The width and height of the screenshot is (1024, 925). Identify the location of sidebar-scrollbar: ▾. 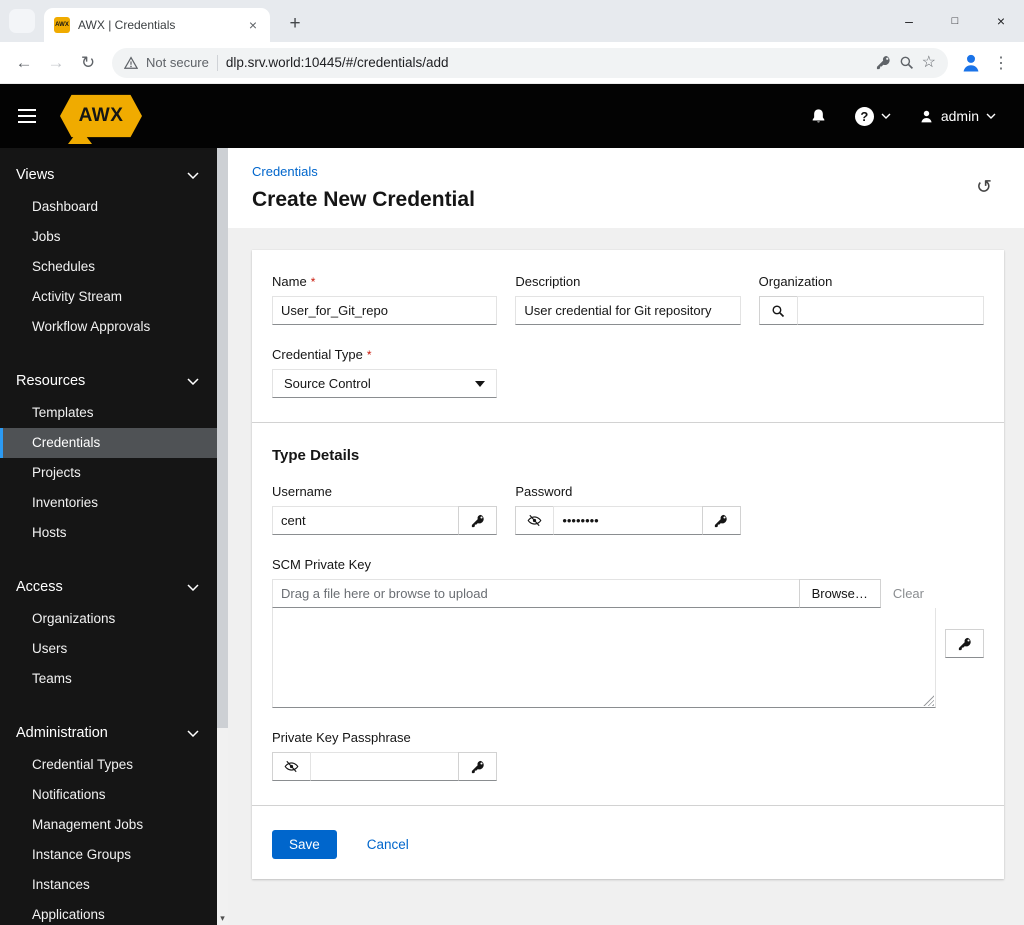
(222, 536).